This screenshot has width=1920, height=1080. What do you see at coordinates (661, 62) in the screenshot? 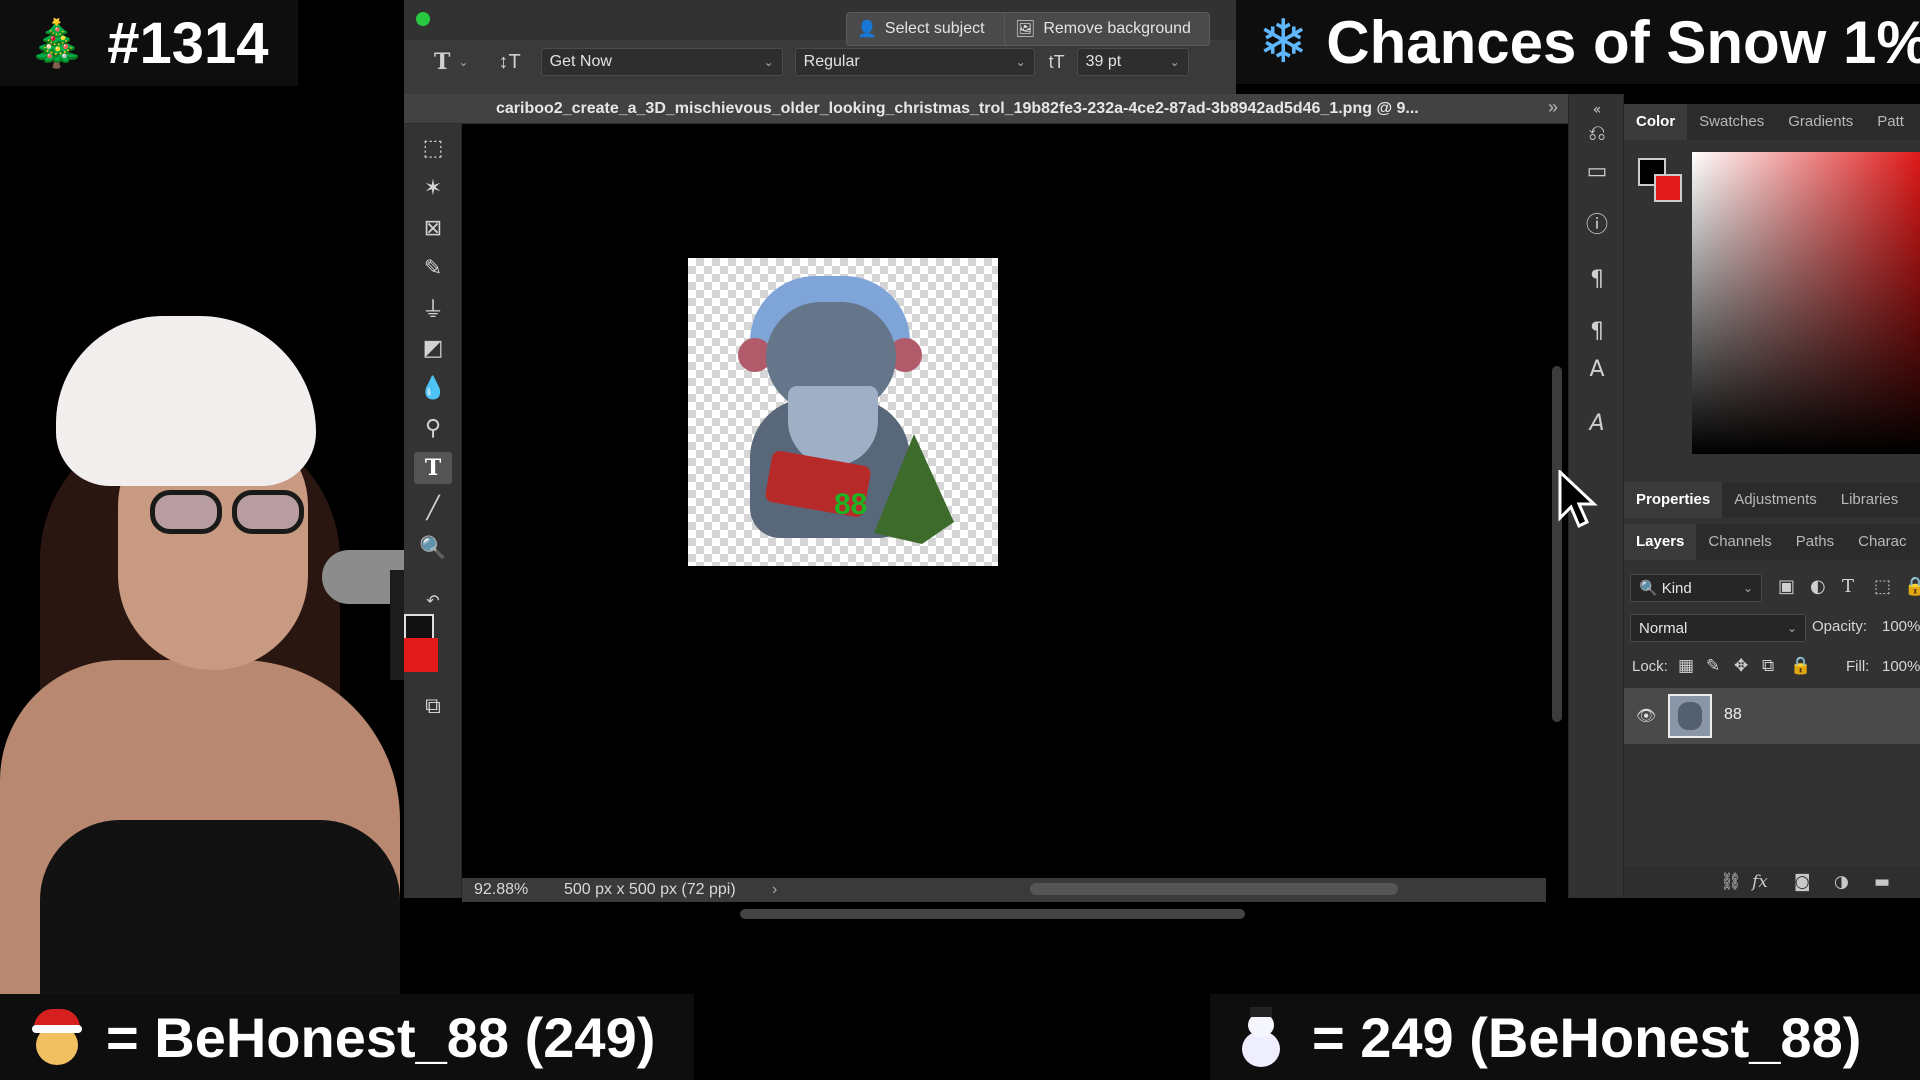
I see `font-family-select: Get Now ⌄` at bounding box center [661, 62].